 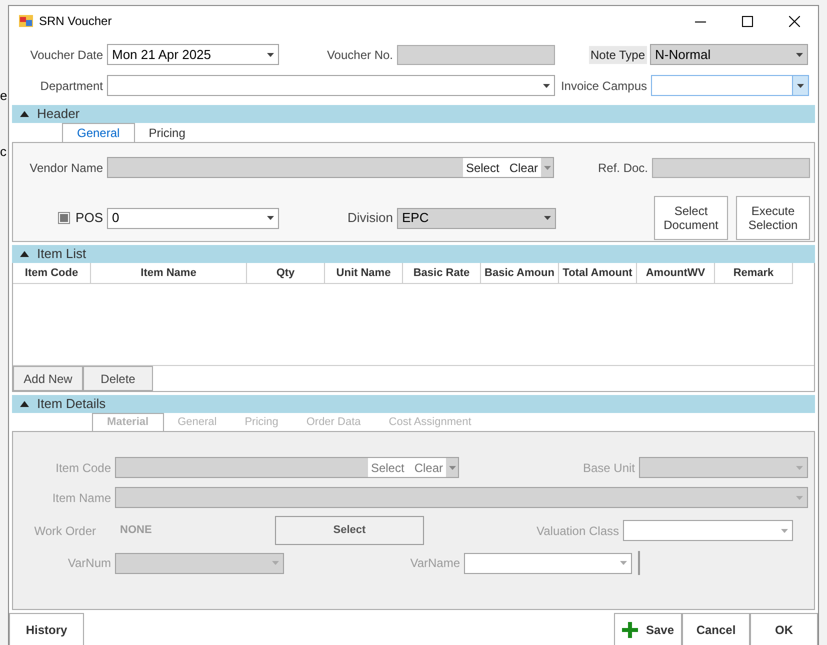 I want to click on field-label: Voucher No., so click(x=359, y=55).